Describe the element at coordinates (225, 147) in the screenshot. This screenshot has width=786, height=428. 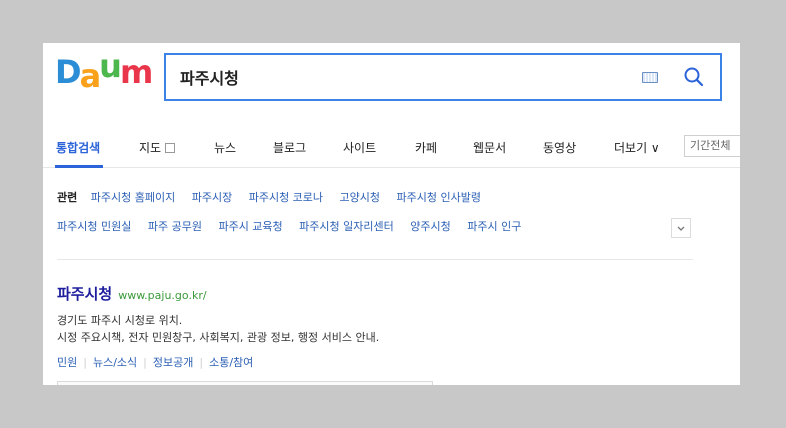
I see `tab-news: 뉴스` at that location.